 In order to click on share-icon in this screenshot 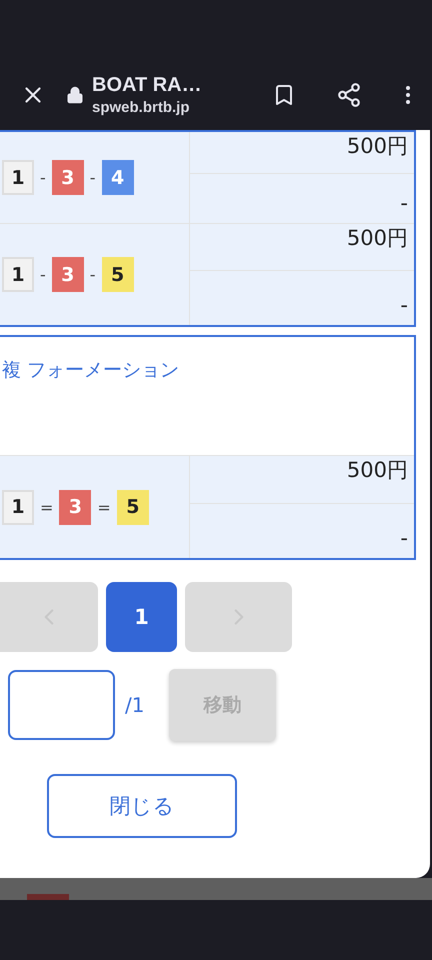, I will do `click(349, 95)`.